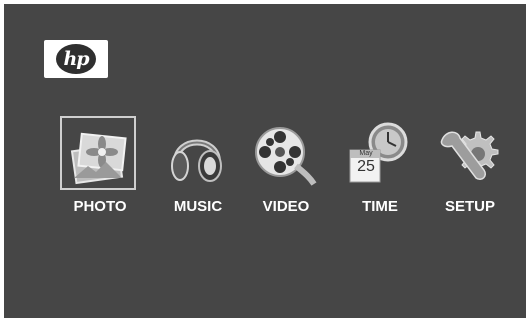  I want to click on menu-item-label: SETUP, so click(469, 206).